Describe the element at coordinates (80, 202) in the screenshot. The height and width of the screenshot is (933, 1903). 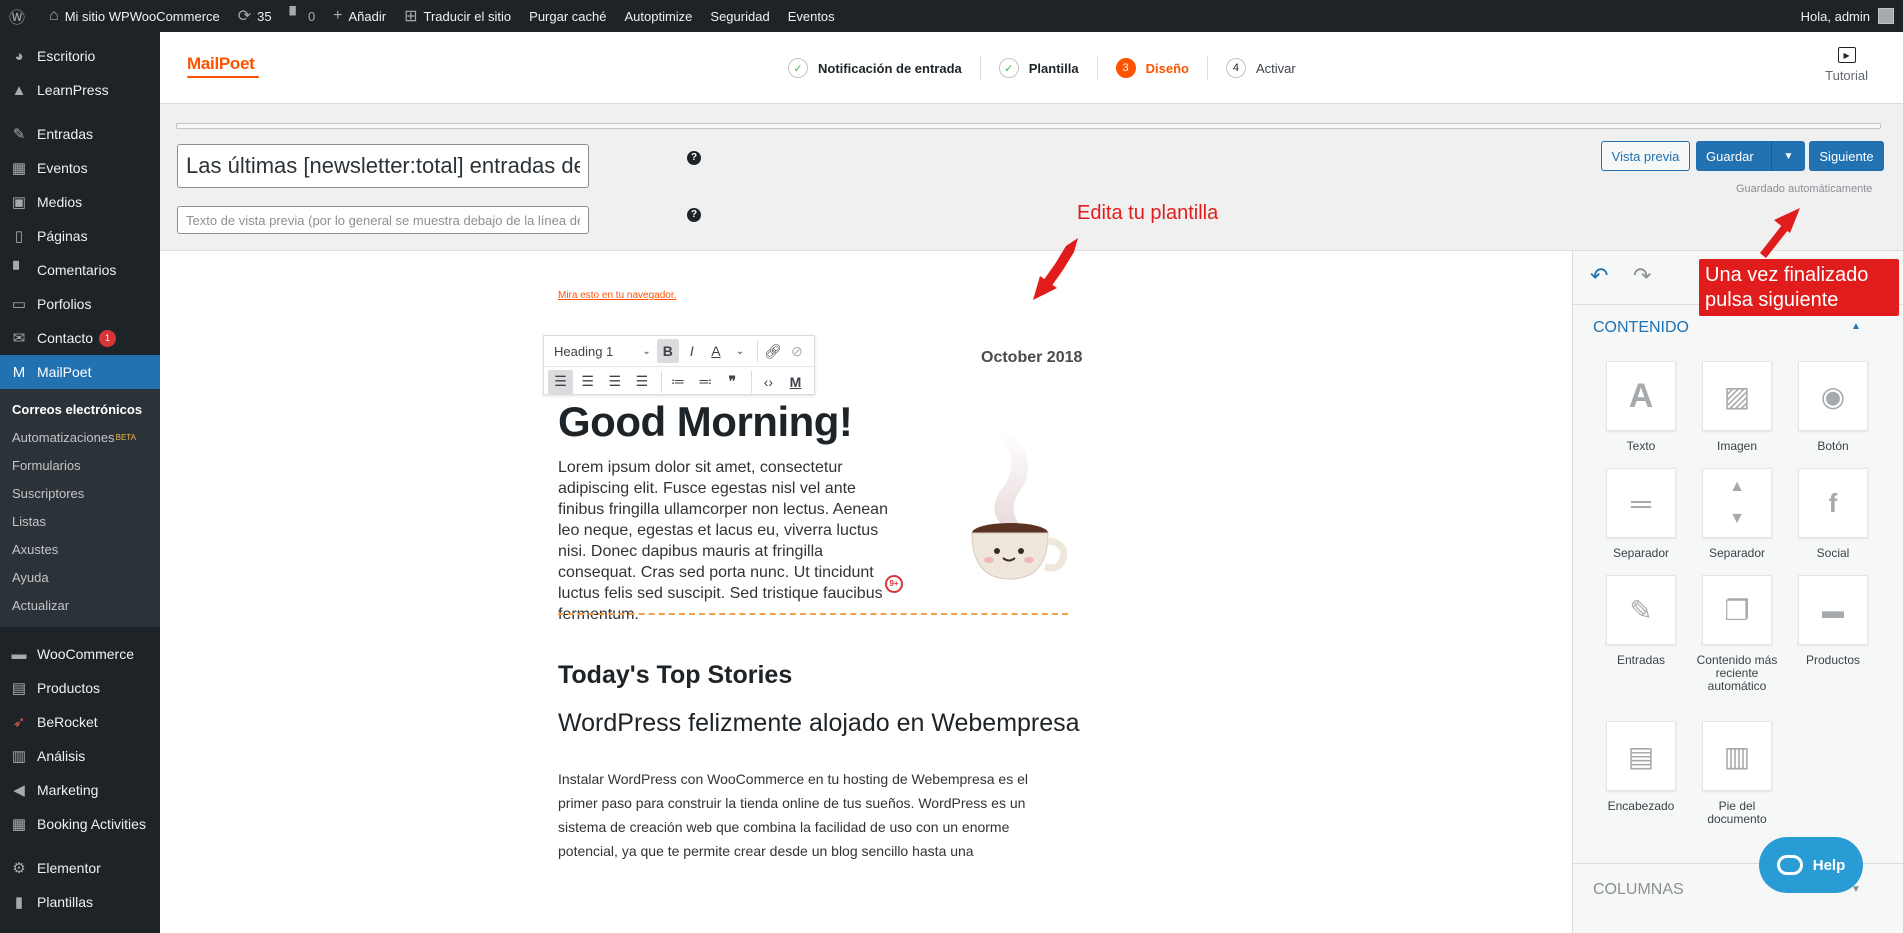
I see `sidebar-item-medios: ▣ Medios` at that location.